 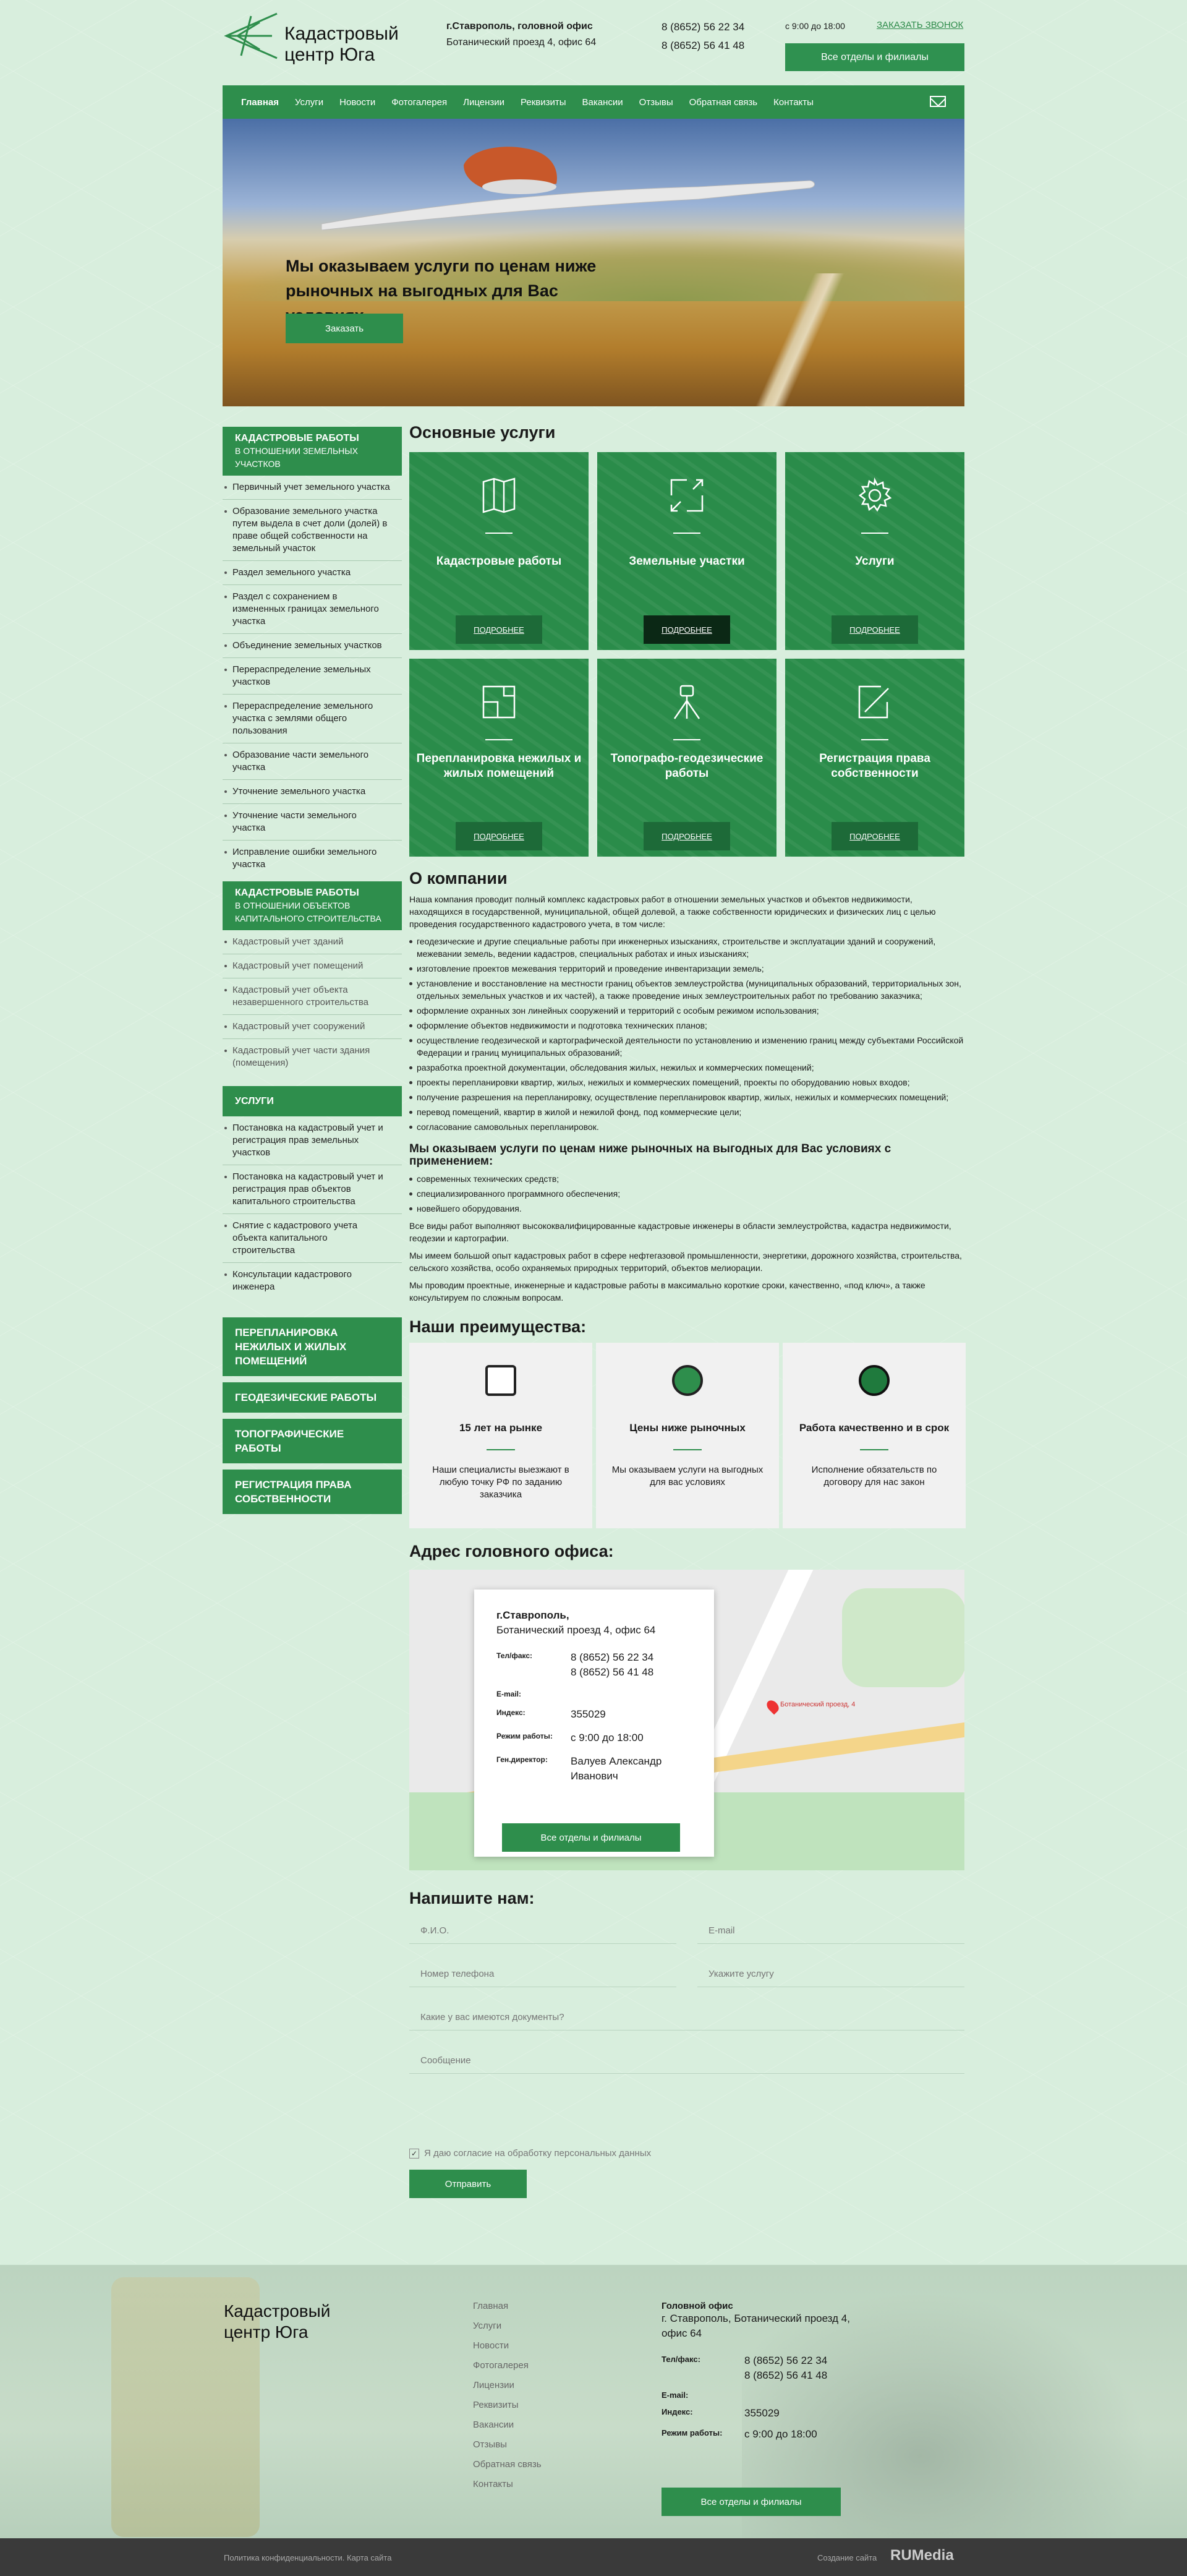 I want to click on advantage-divider, so click(x=501, y=1449).